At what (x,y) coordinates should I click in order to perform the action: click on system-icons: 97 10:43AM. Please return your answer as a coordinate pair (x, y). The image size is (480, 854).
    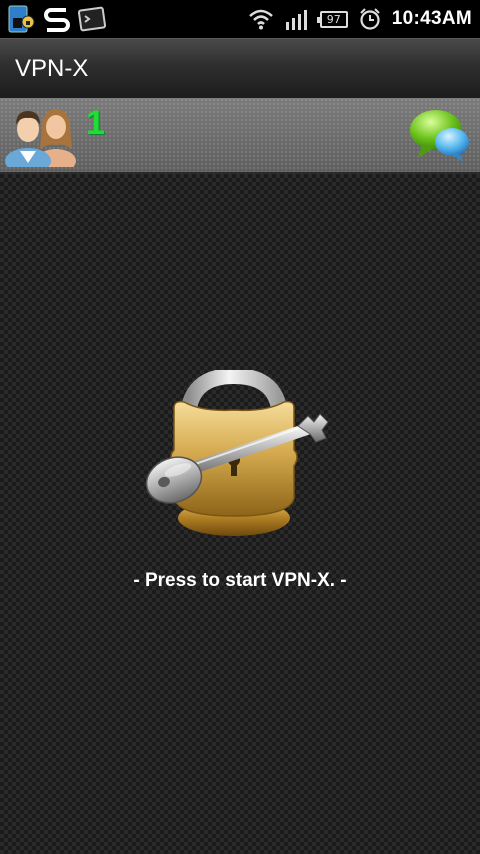
    Looking at the image, I should click on (360, 19).